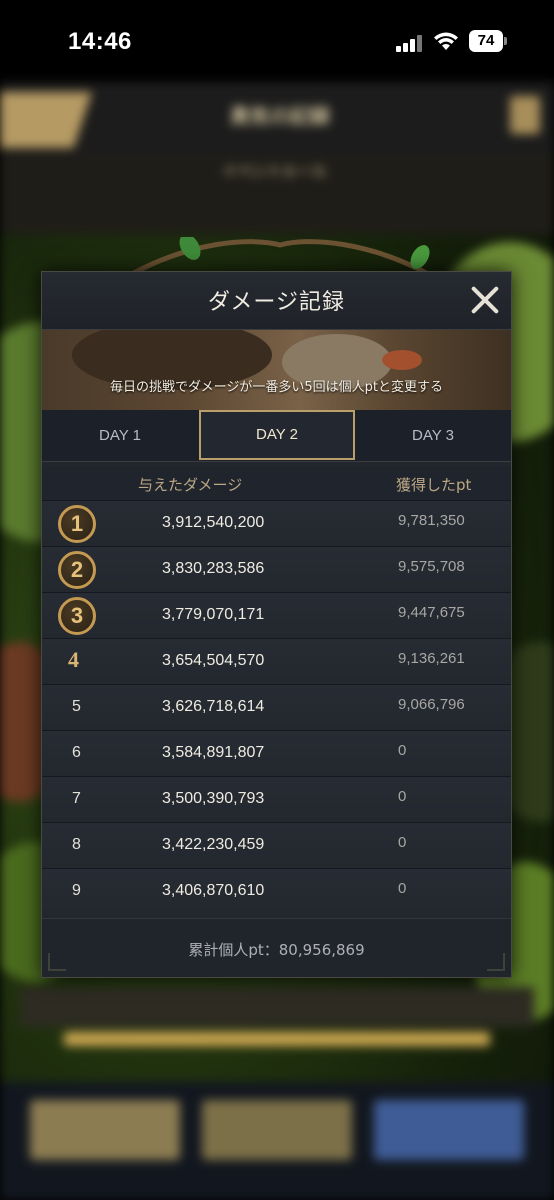 The height and width of the screenshot is (1200, 554). What do you see at coordinates (213, 890) in the screenshot?
I see `damage-value: 3,406,870,610` at bounding box center [213, 890].